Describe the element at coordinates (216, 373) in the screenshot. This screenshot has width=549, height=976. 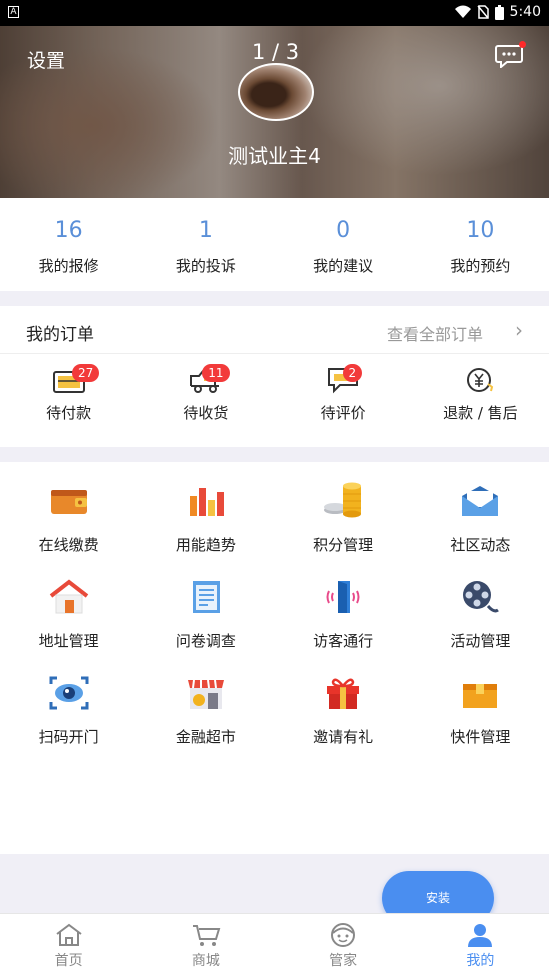
I see `badge: 11` at that location.